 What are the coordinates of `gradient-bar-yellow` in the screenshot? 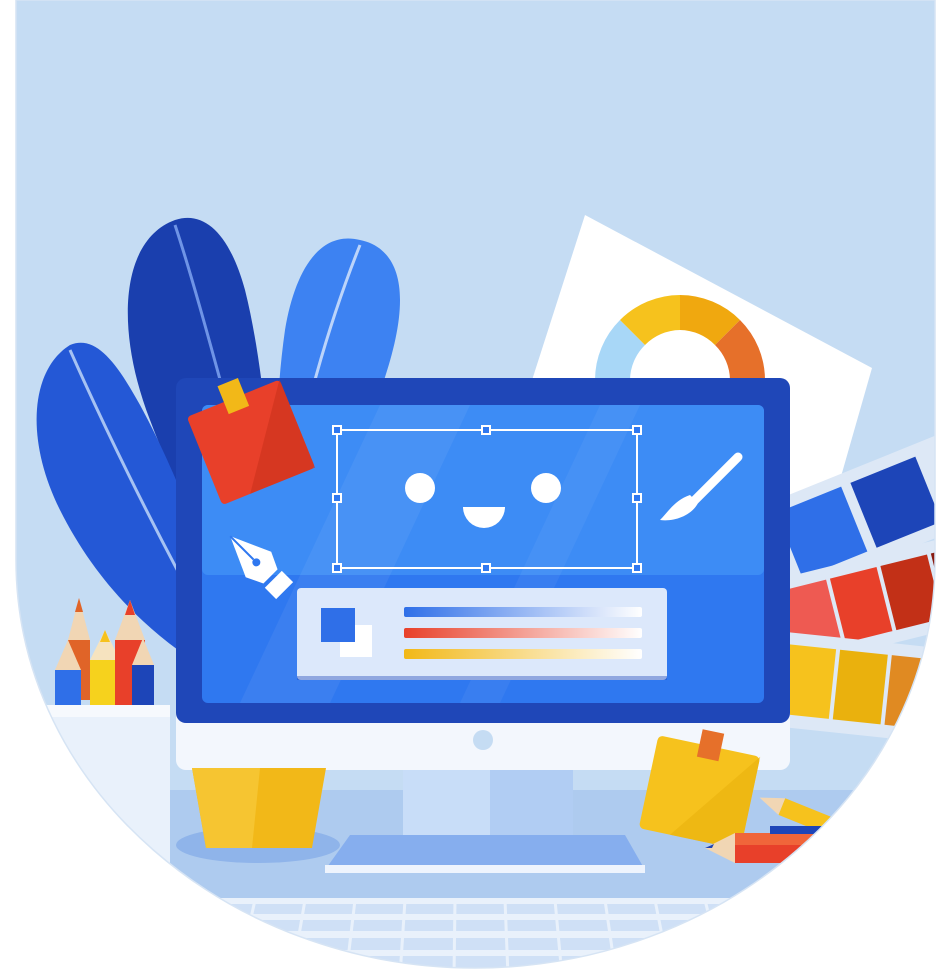 It's located at (523, 654).